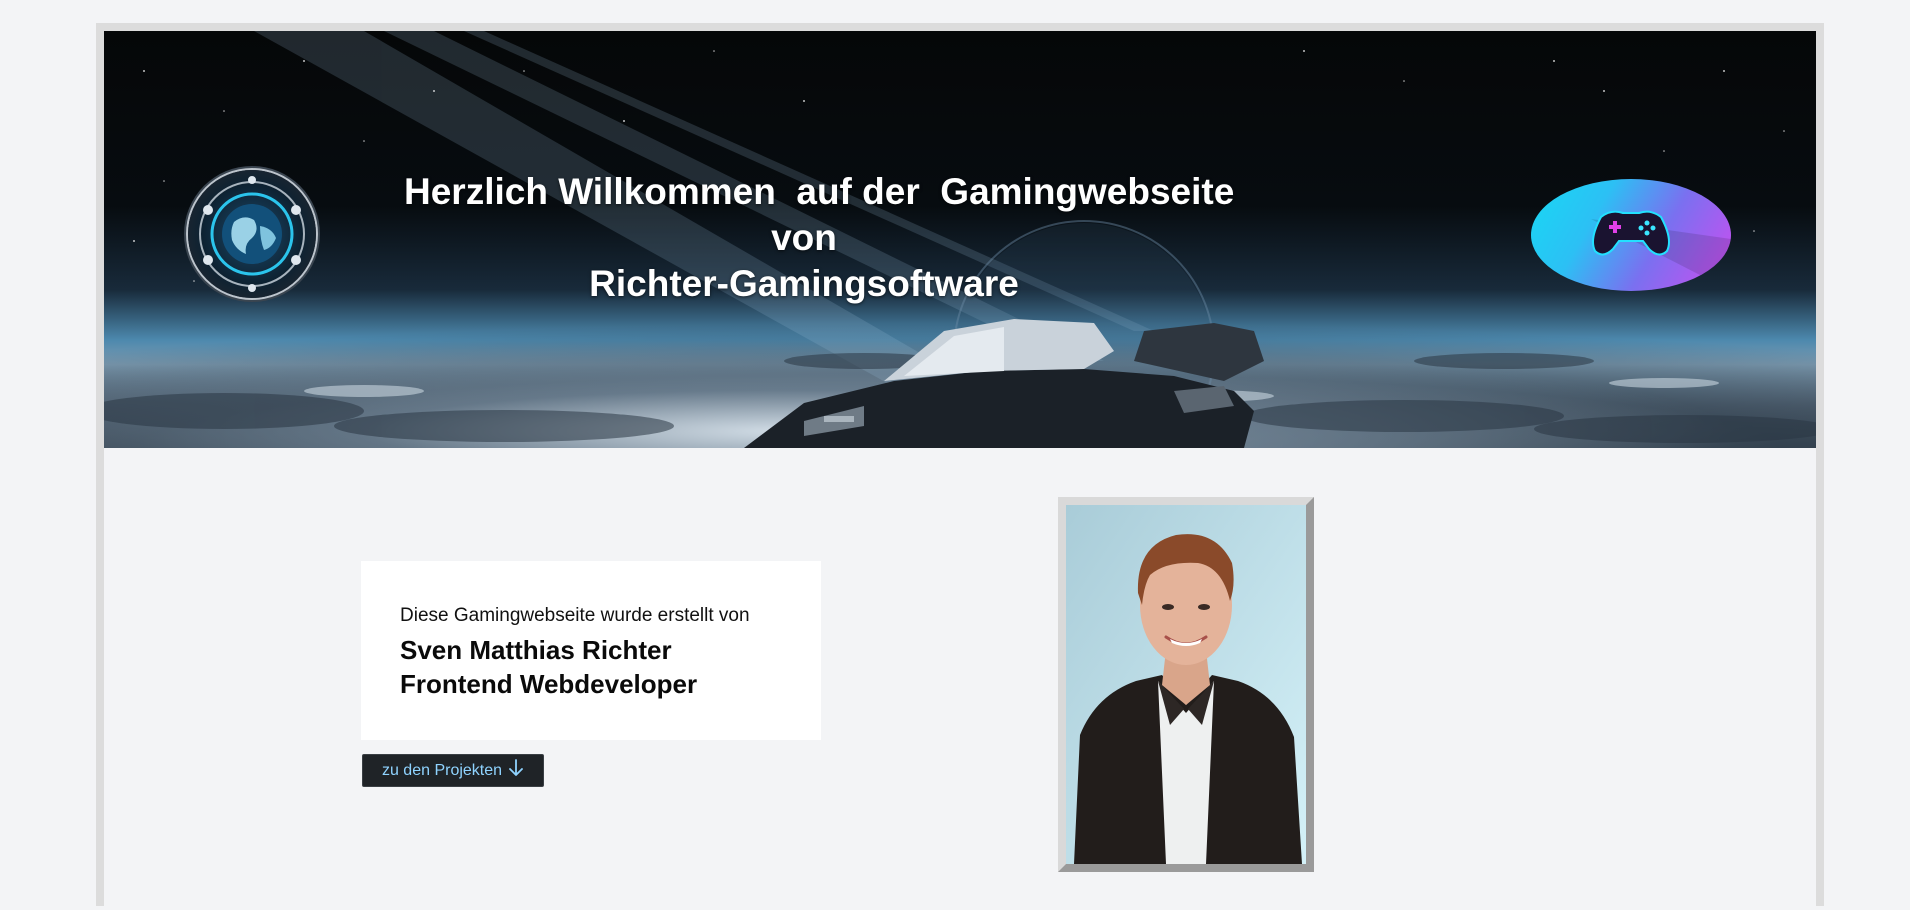 The image size is (1910, 910). I want to click on author-name: Sven Matthias Richter, so click(536, 650).